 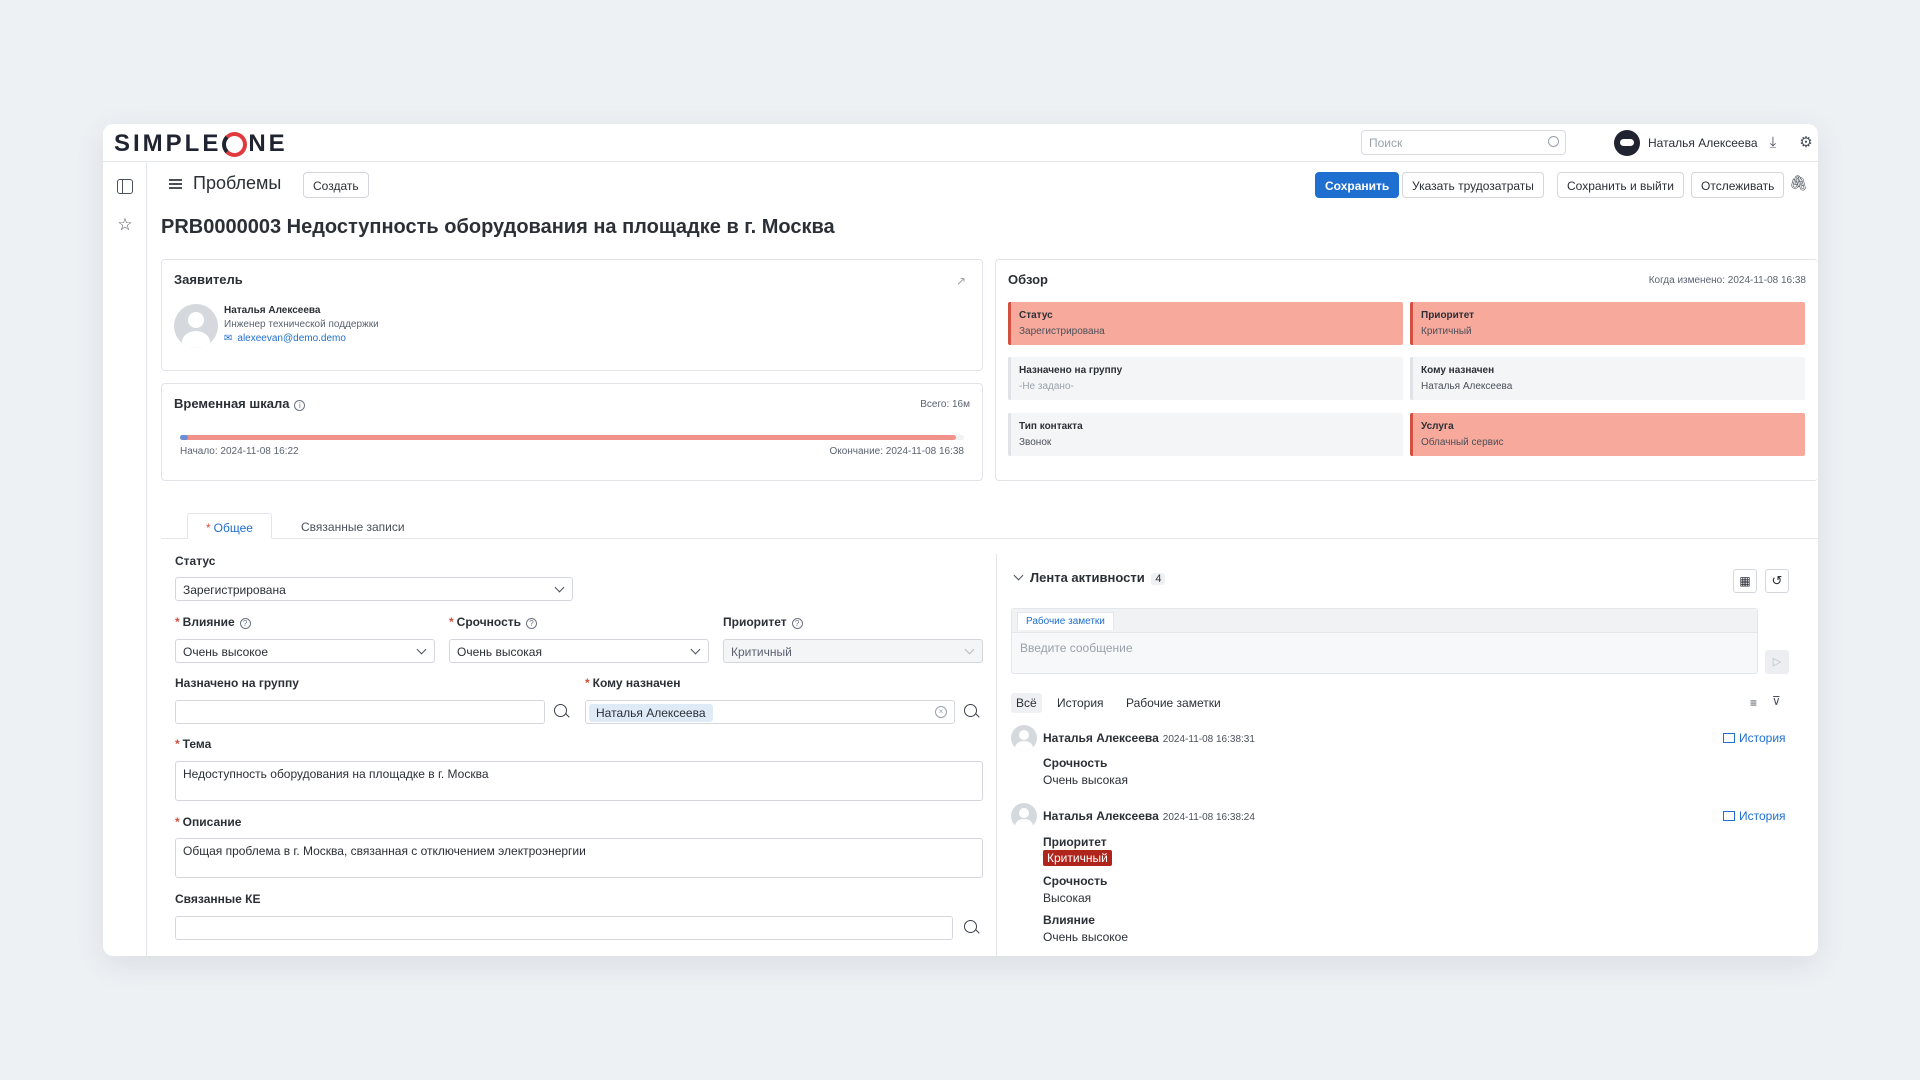 I want to click on logo-text-right: NE, so click(x=268, y=143).